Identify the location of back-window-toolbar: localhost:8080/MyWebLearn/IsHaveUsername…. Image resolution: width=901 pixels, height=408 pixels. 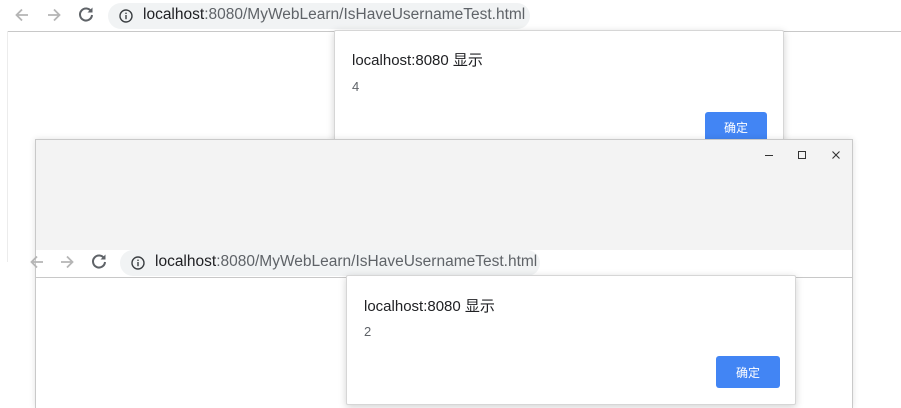
(450, 16).